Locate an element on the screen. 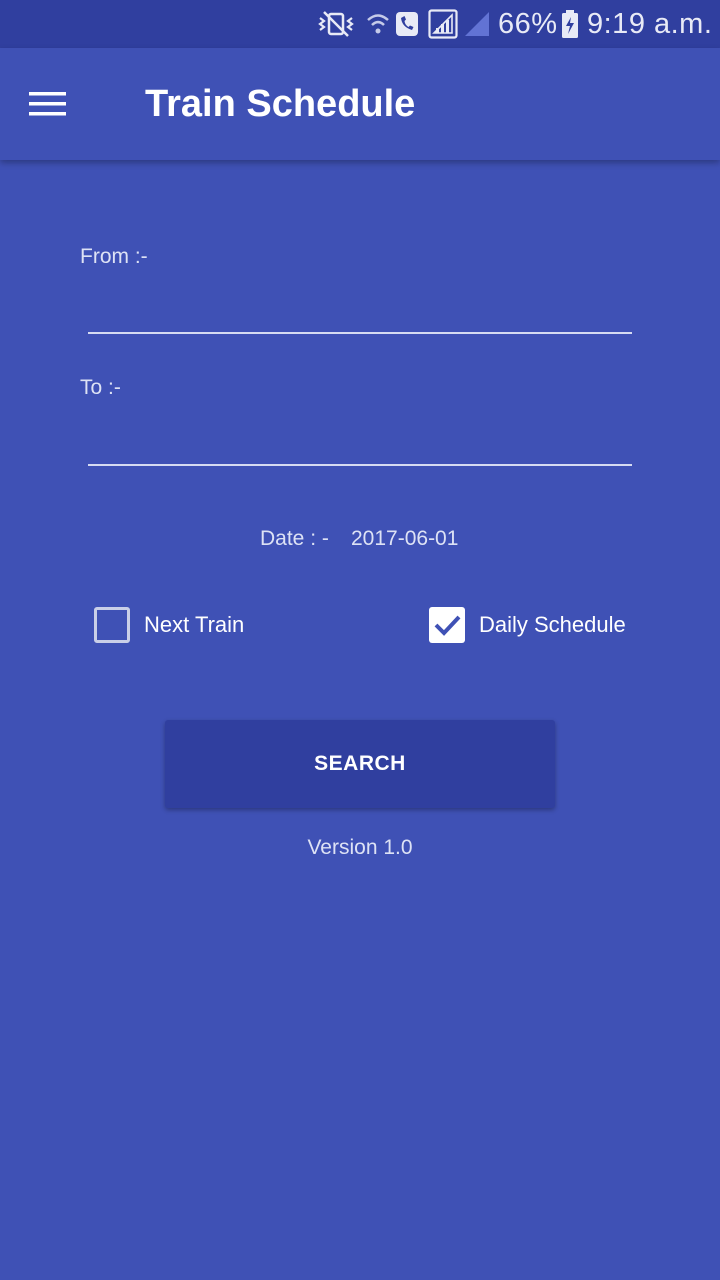 The image size is (720, 1280). hamburger-menu-icon is located at coordinates (47, 104).